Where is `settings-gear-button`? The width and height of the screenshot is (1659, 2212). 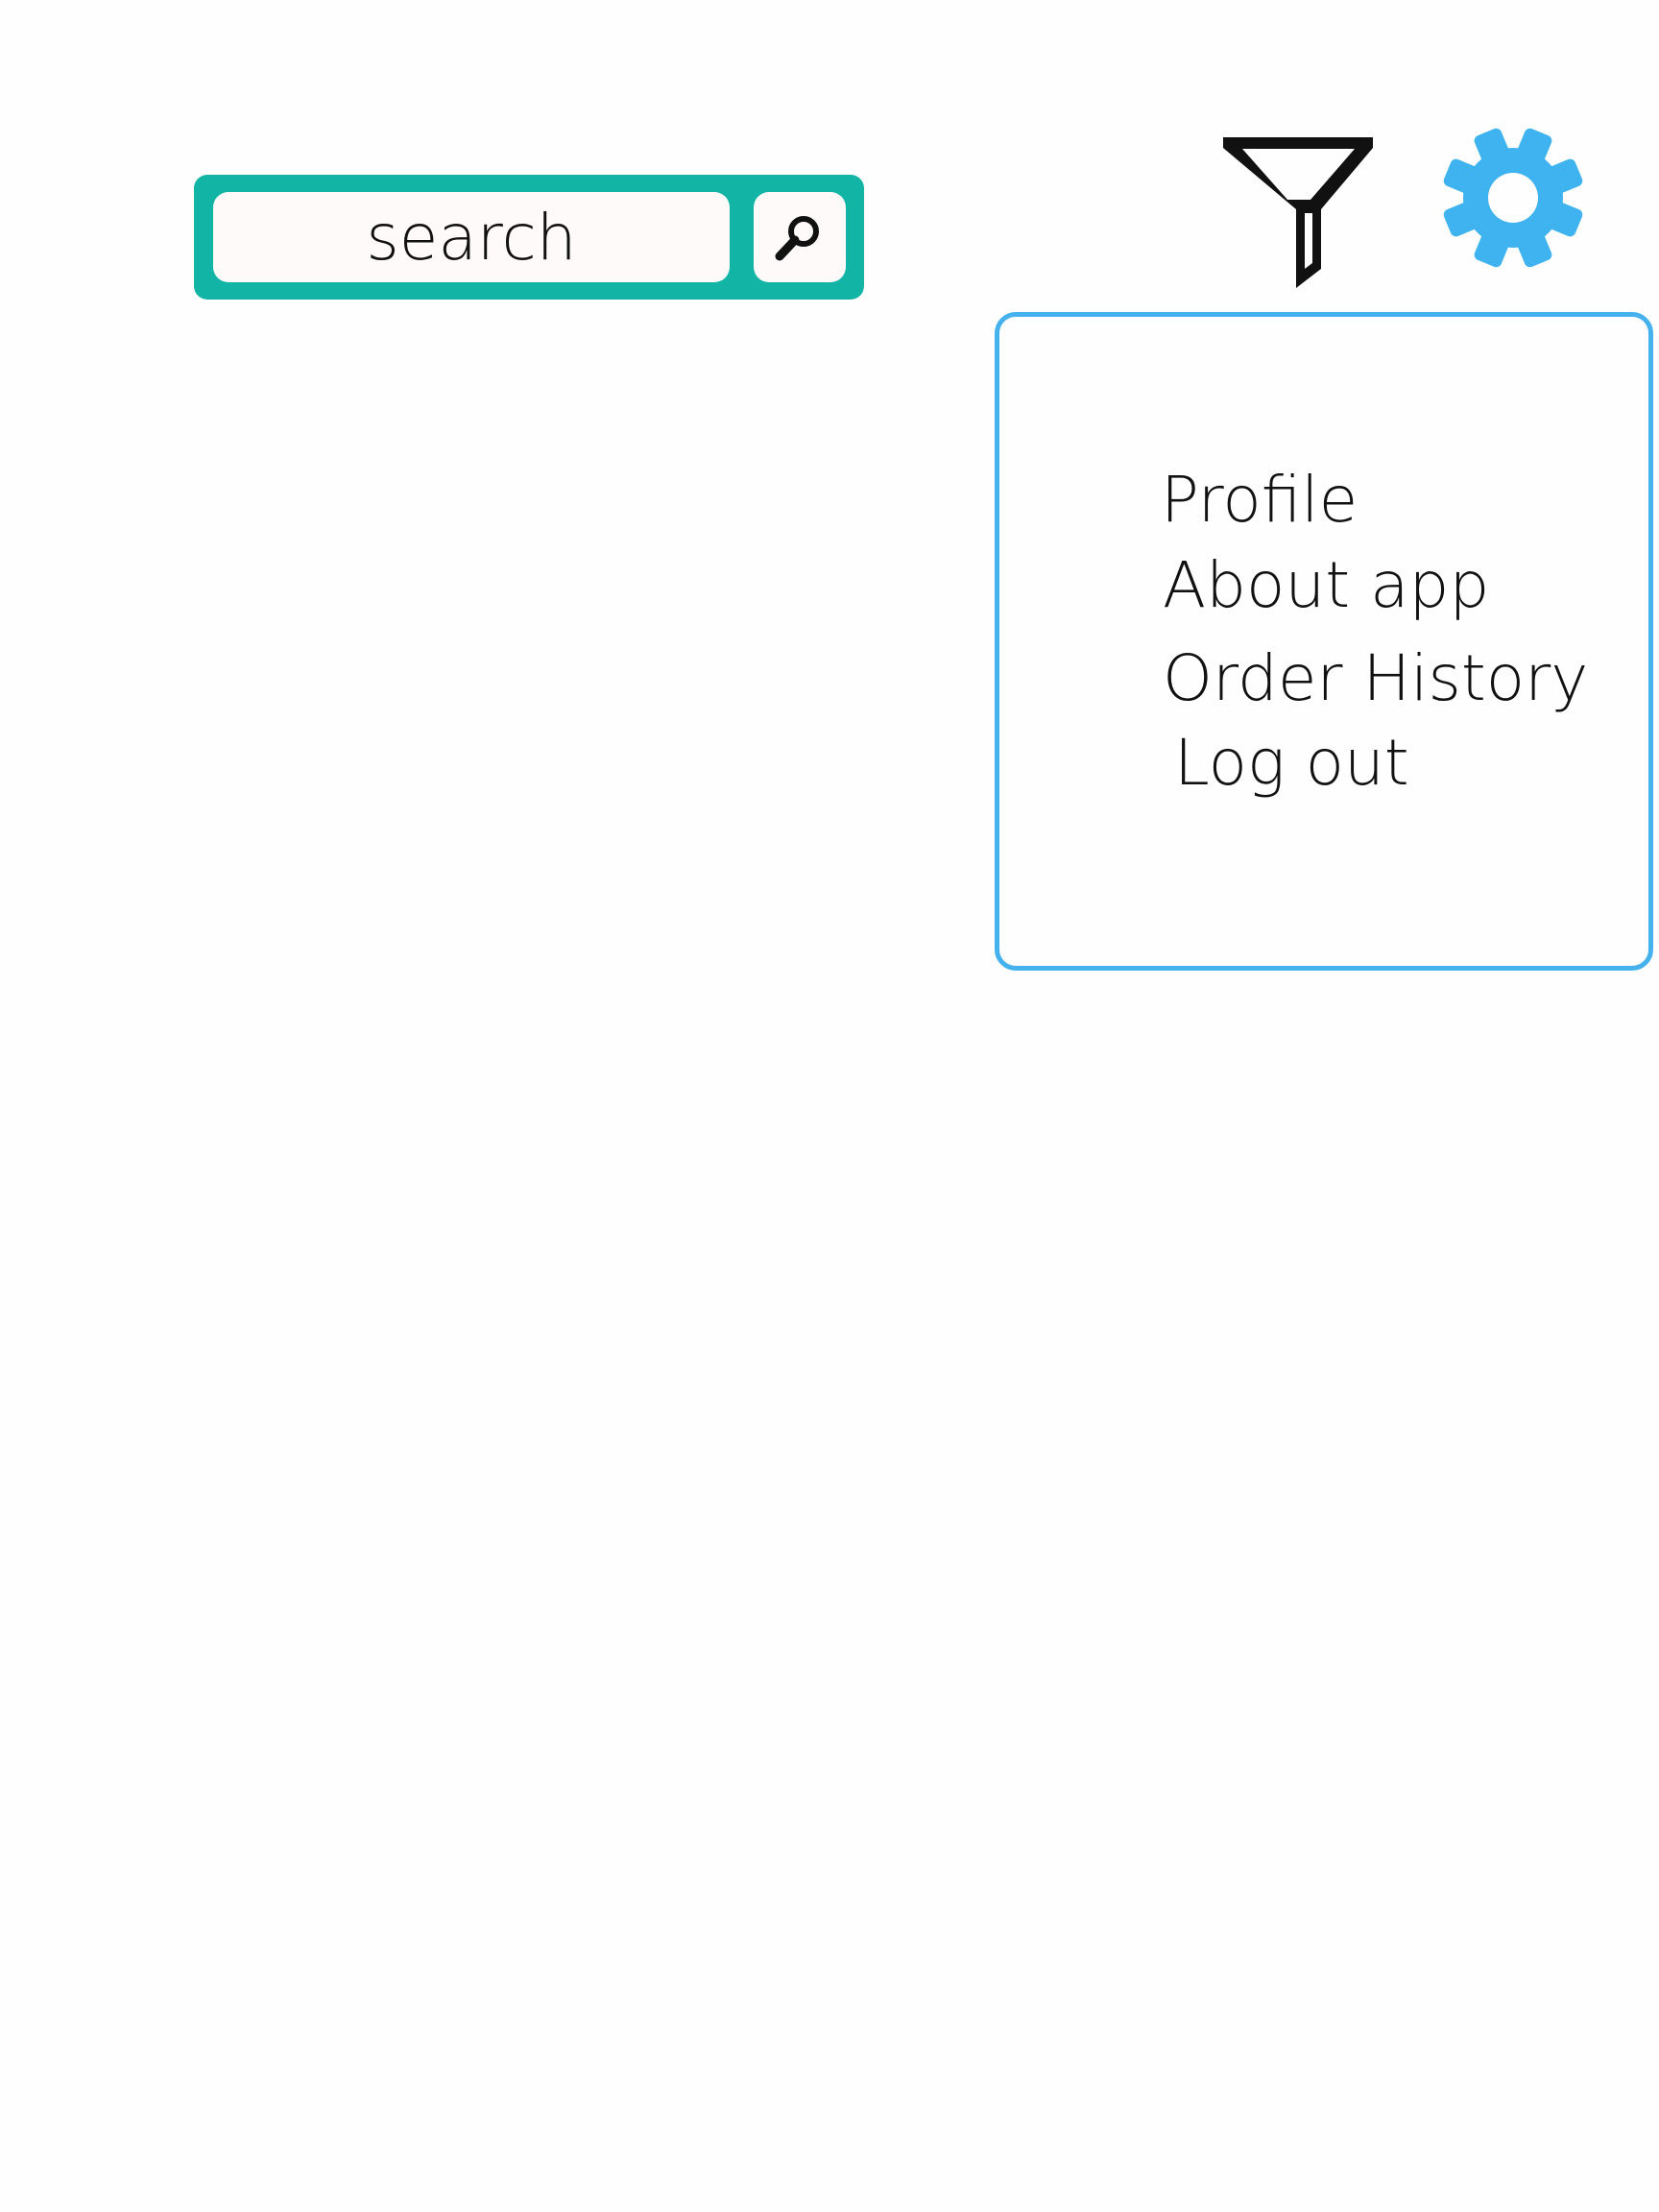
settings-gear-button is located at coordinates (1513, 198).